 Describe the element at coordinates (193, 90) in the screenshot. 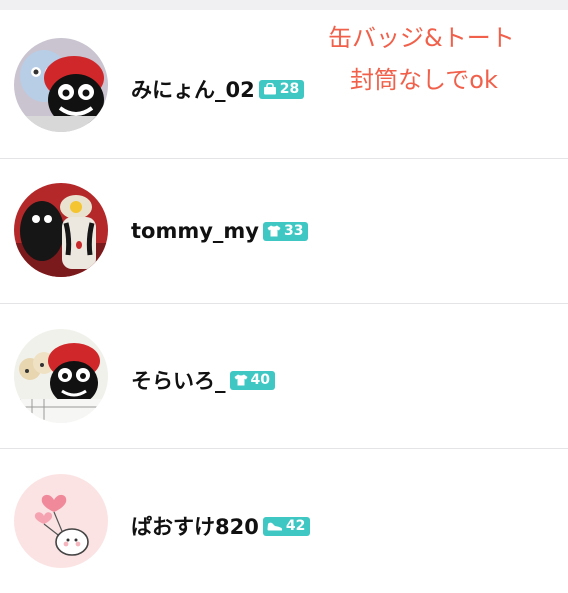

I see `username-text: みにょん_02` at that location.